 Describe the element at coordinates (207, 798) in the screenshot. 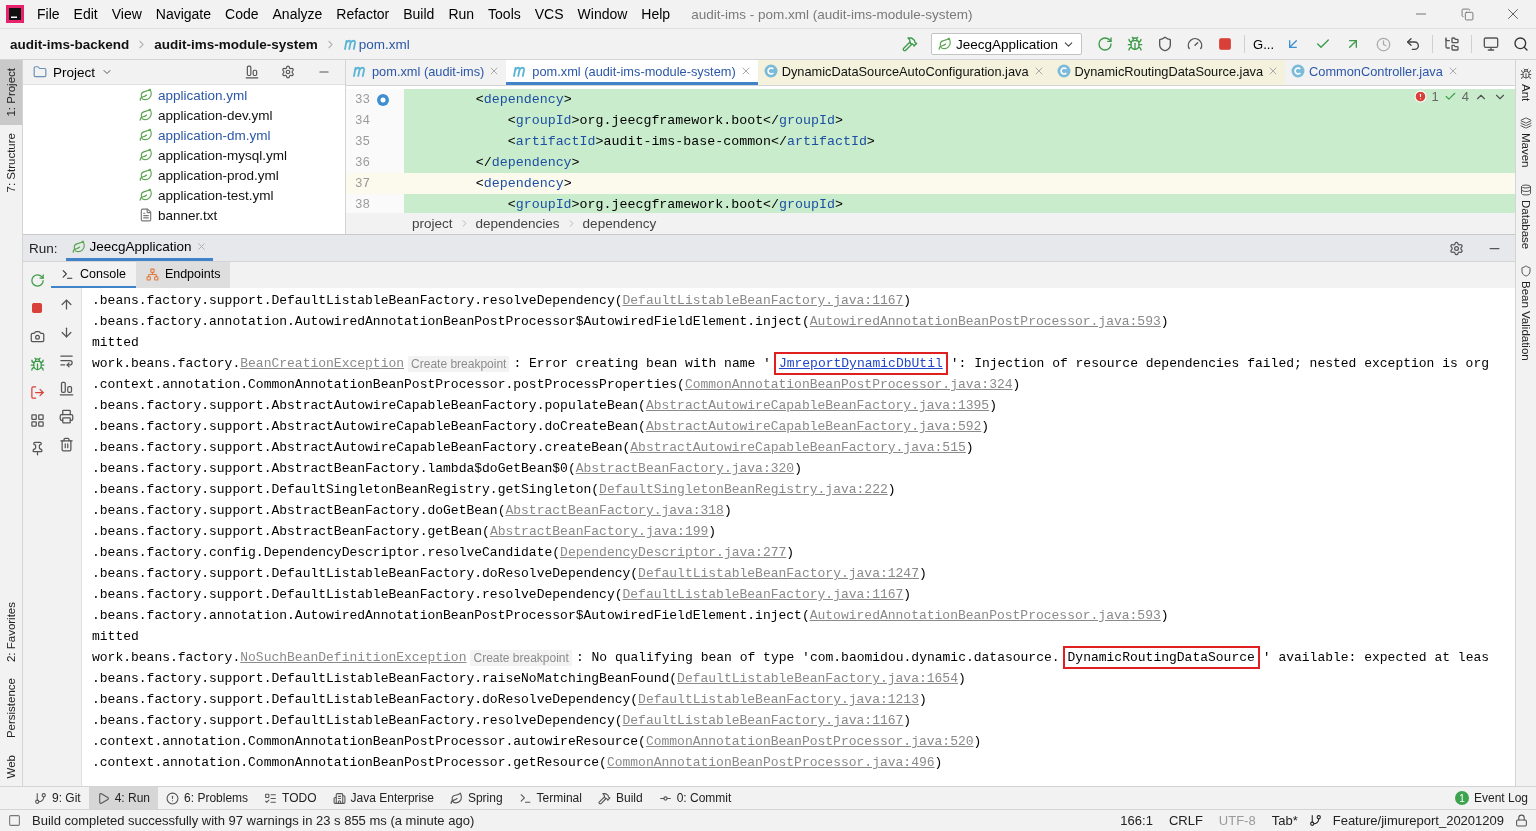

I see `tool-window-button: 6: Problems` at that location.